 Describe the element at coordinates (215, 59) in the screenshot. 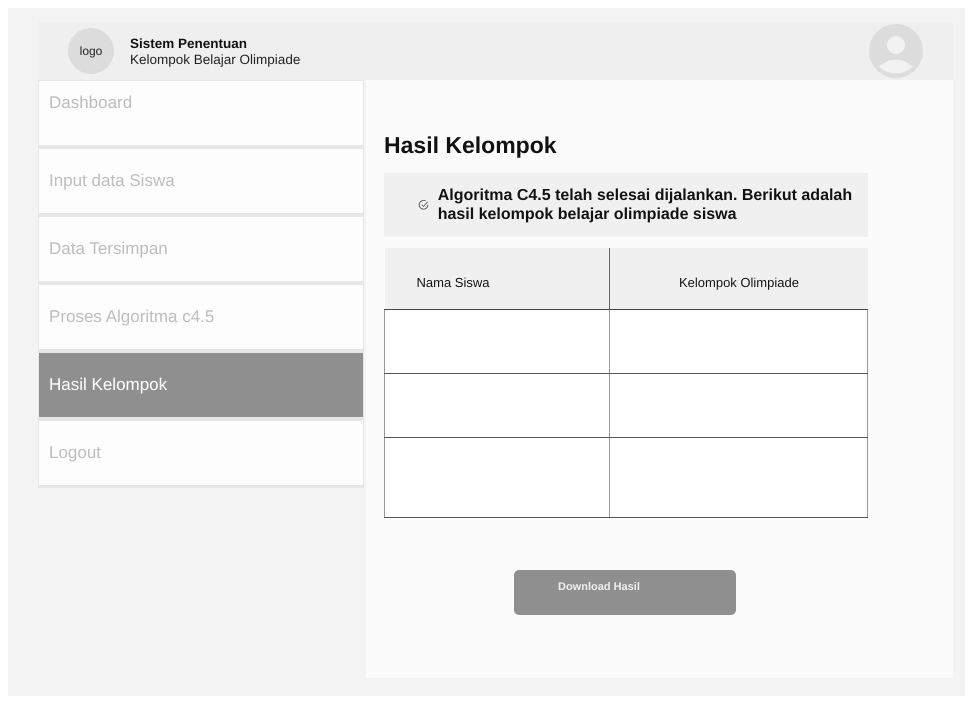

I see `app-subtitle: Kelompok Belajar Olimpiade` at that location.